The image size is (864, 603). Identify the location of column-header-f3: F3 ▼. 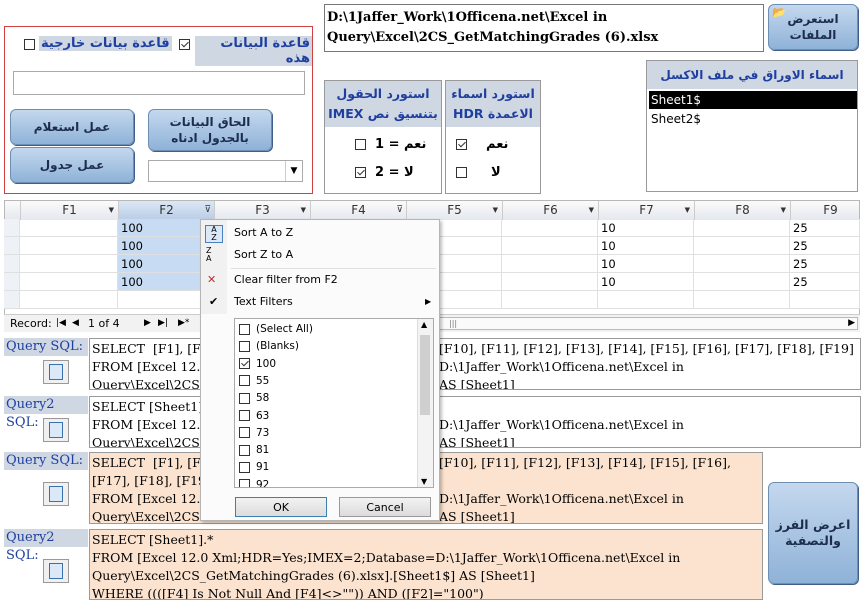
(263, 210).